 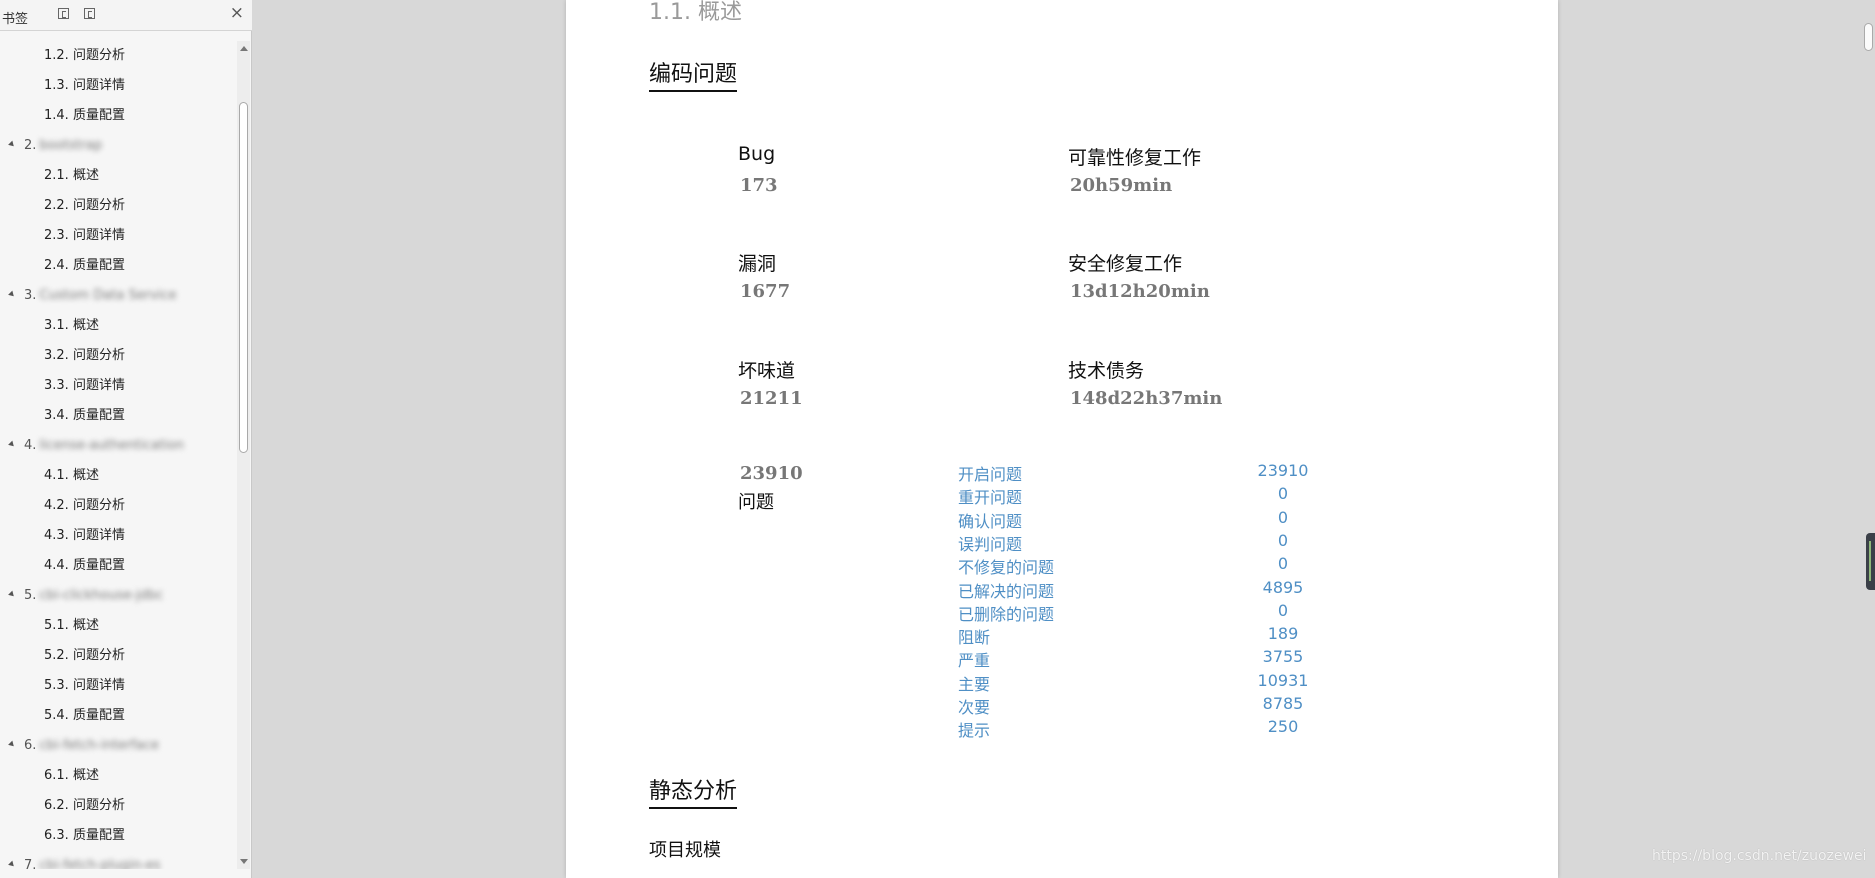 What do you see at coordinates (771, 398) in the screenshot?
I see `metric-value: 21211` at bounding box center [771, 398].